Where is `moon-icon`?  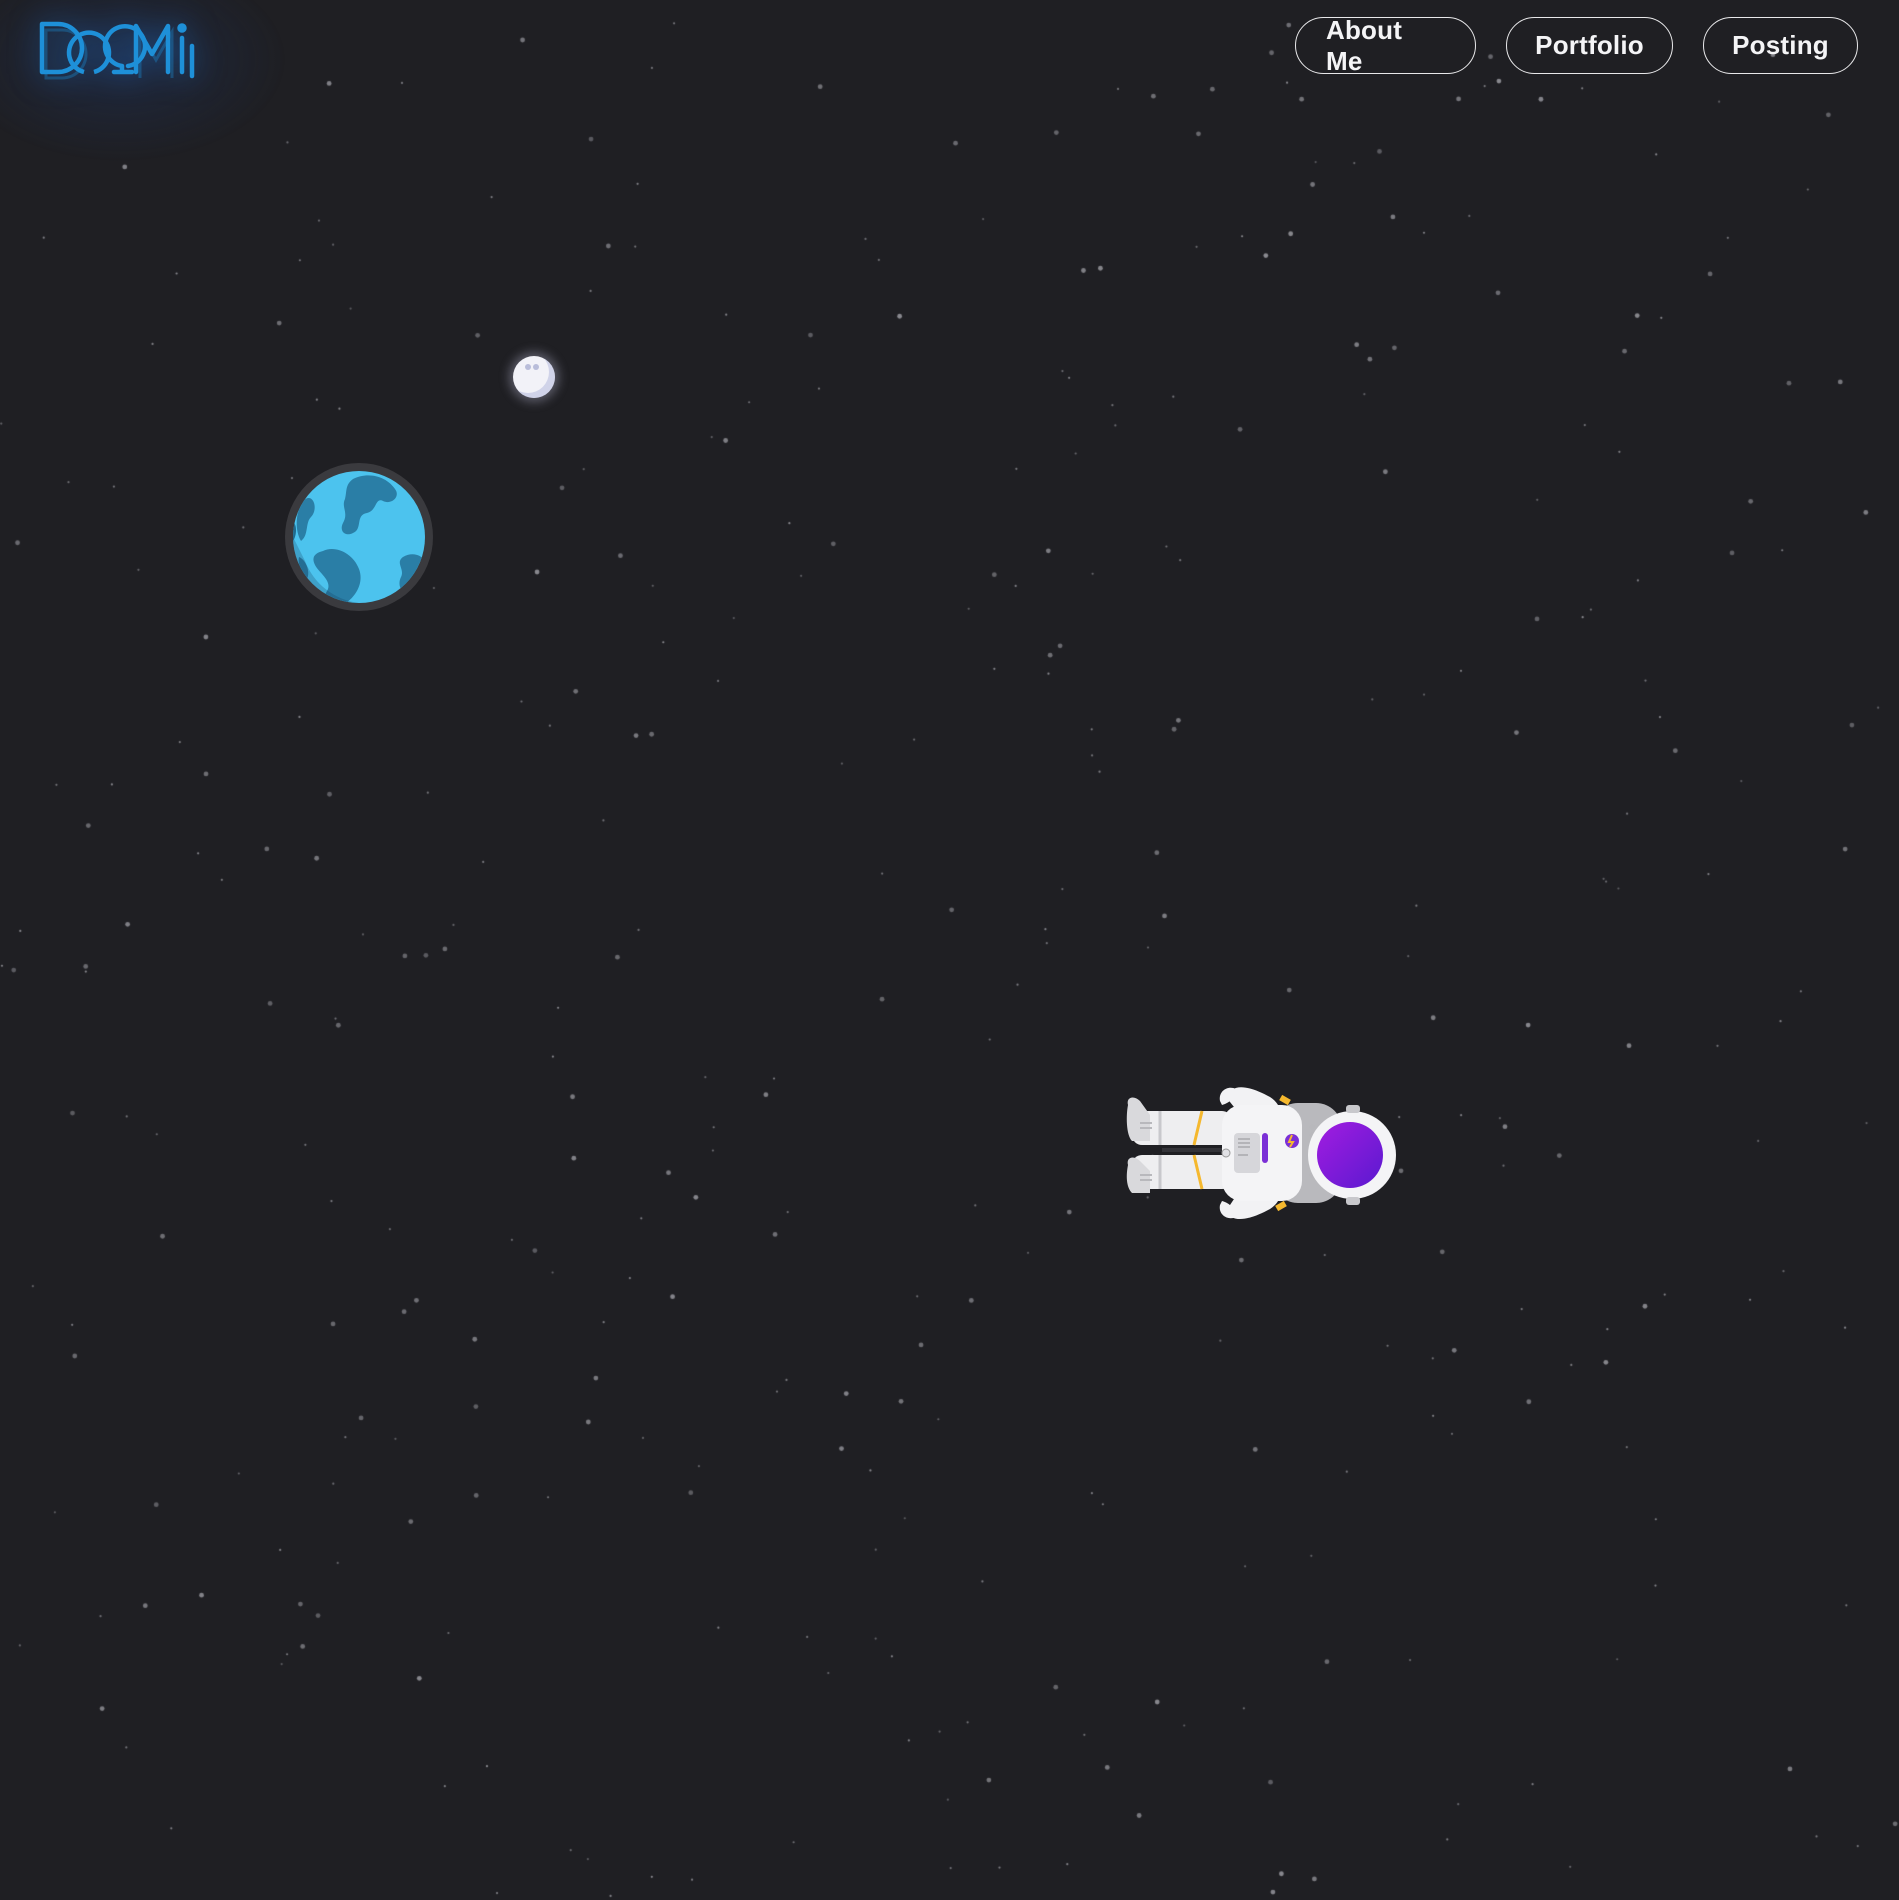
moon-icon is located at coordinates (534, 377).